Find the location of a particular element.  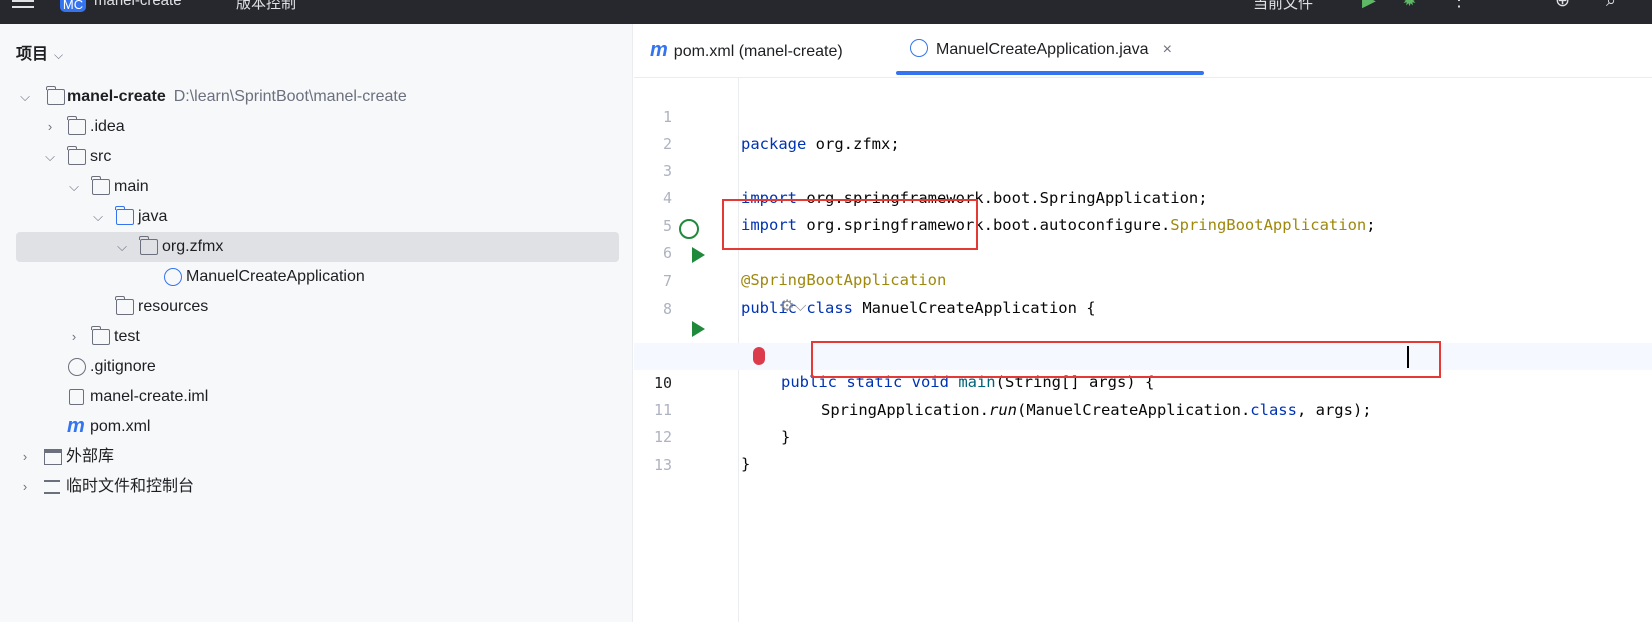

highlight-box-run-call is located at coordinates (1126, 359).